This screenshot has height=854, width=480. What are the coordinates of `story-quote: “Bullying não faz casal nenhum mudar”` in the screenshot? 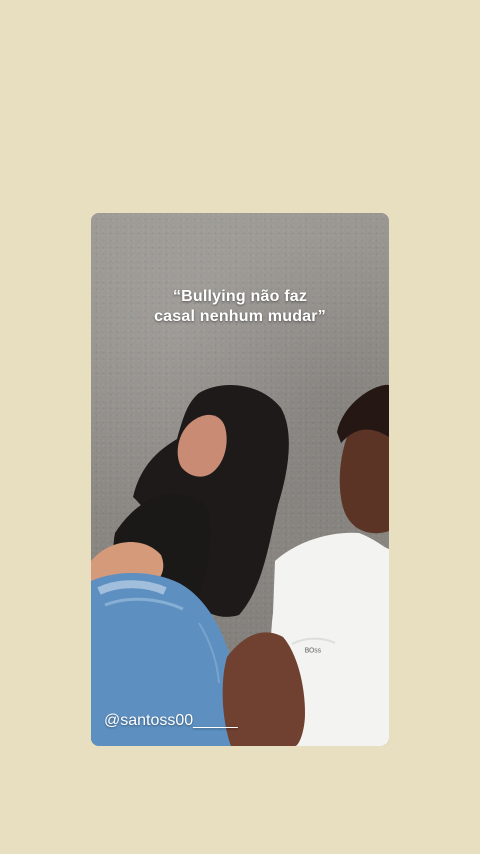 It's located at (240, 306).